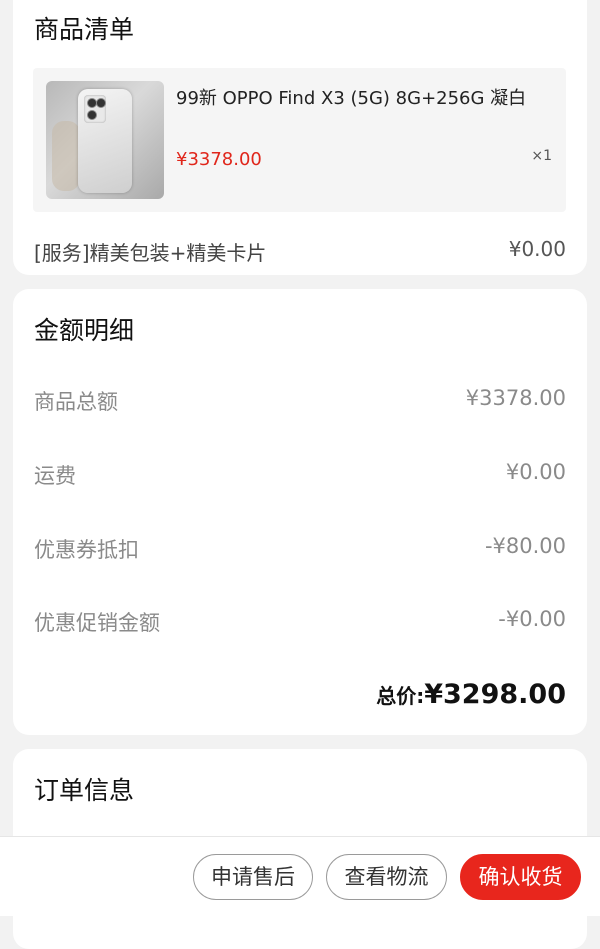 This screenshot has height=949, width=600. I want to click on total-price: 总价:¥3298.00, so click(471, 694).